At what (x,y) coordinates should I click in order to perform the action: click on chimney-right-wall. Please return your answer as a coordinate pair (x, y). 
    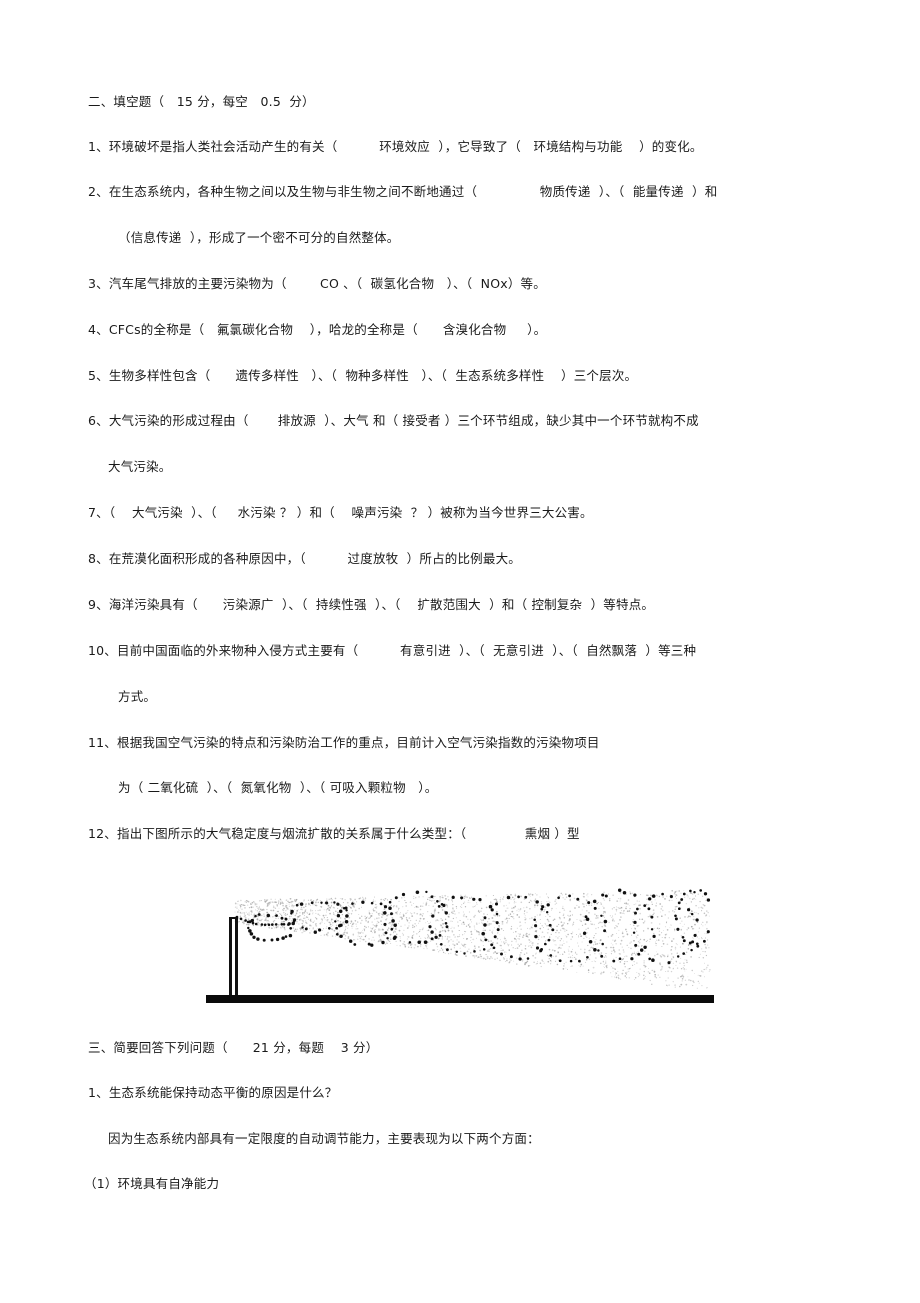
    Looking at the image, I should click on (236, 958).